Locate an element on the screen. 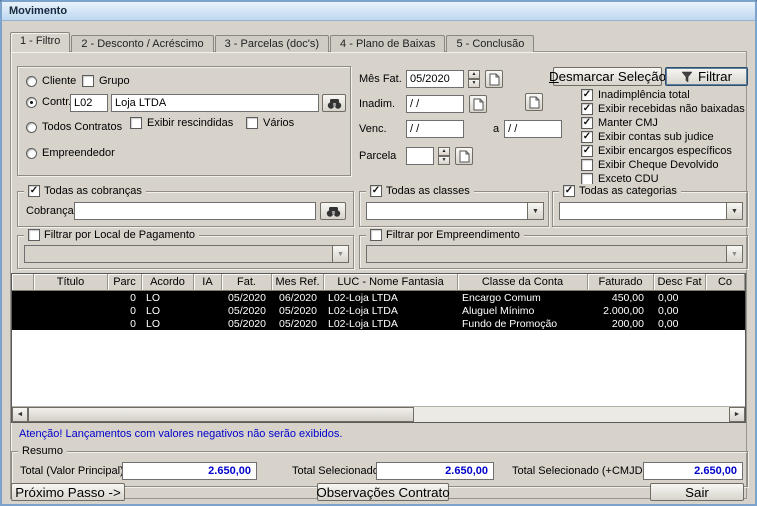  todas-categorias-checkbox: ✓ is located at coordinates (569, 191).